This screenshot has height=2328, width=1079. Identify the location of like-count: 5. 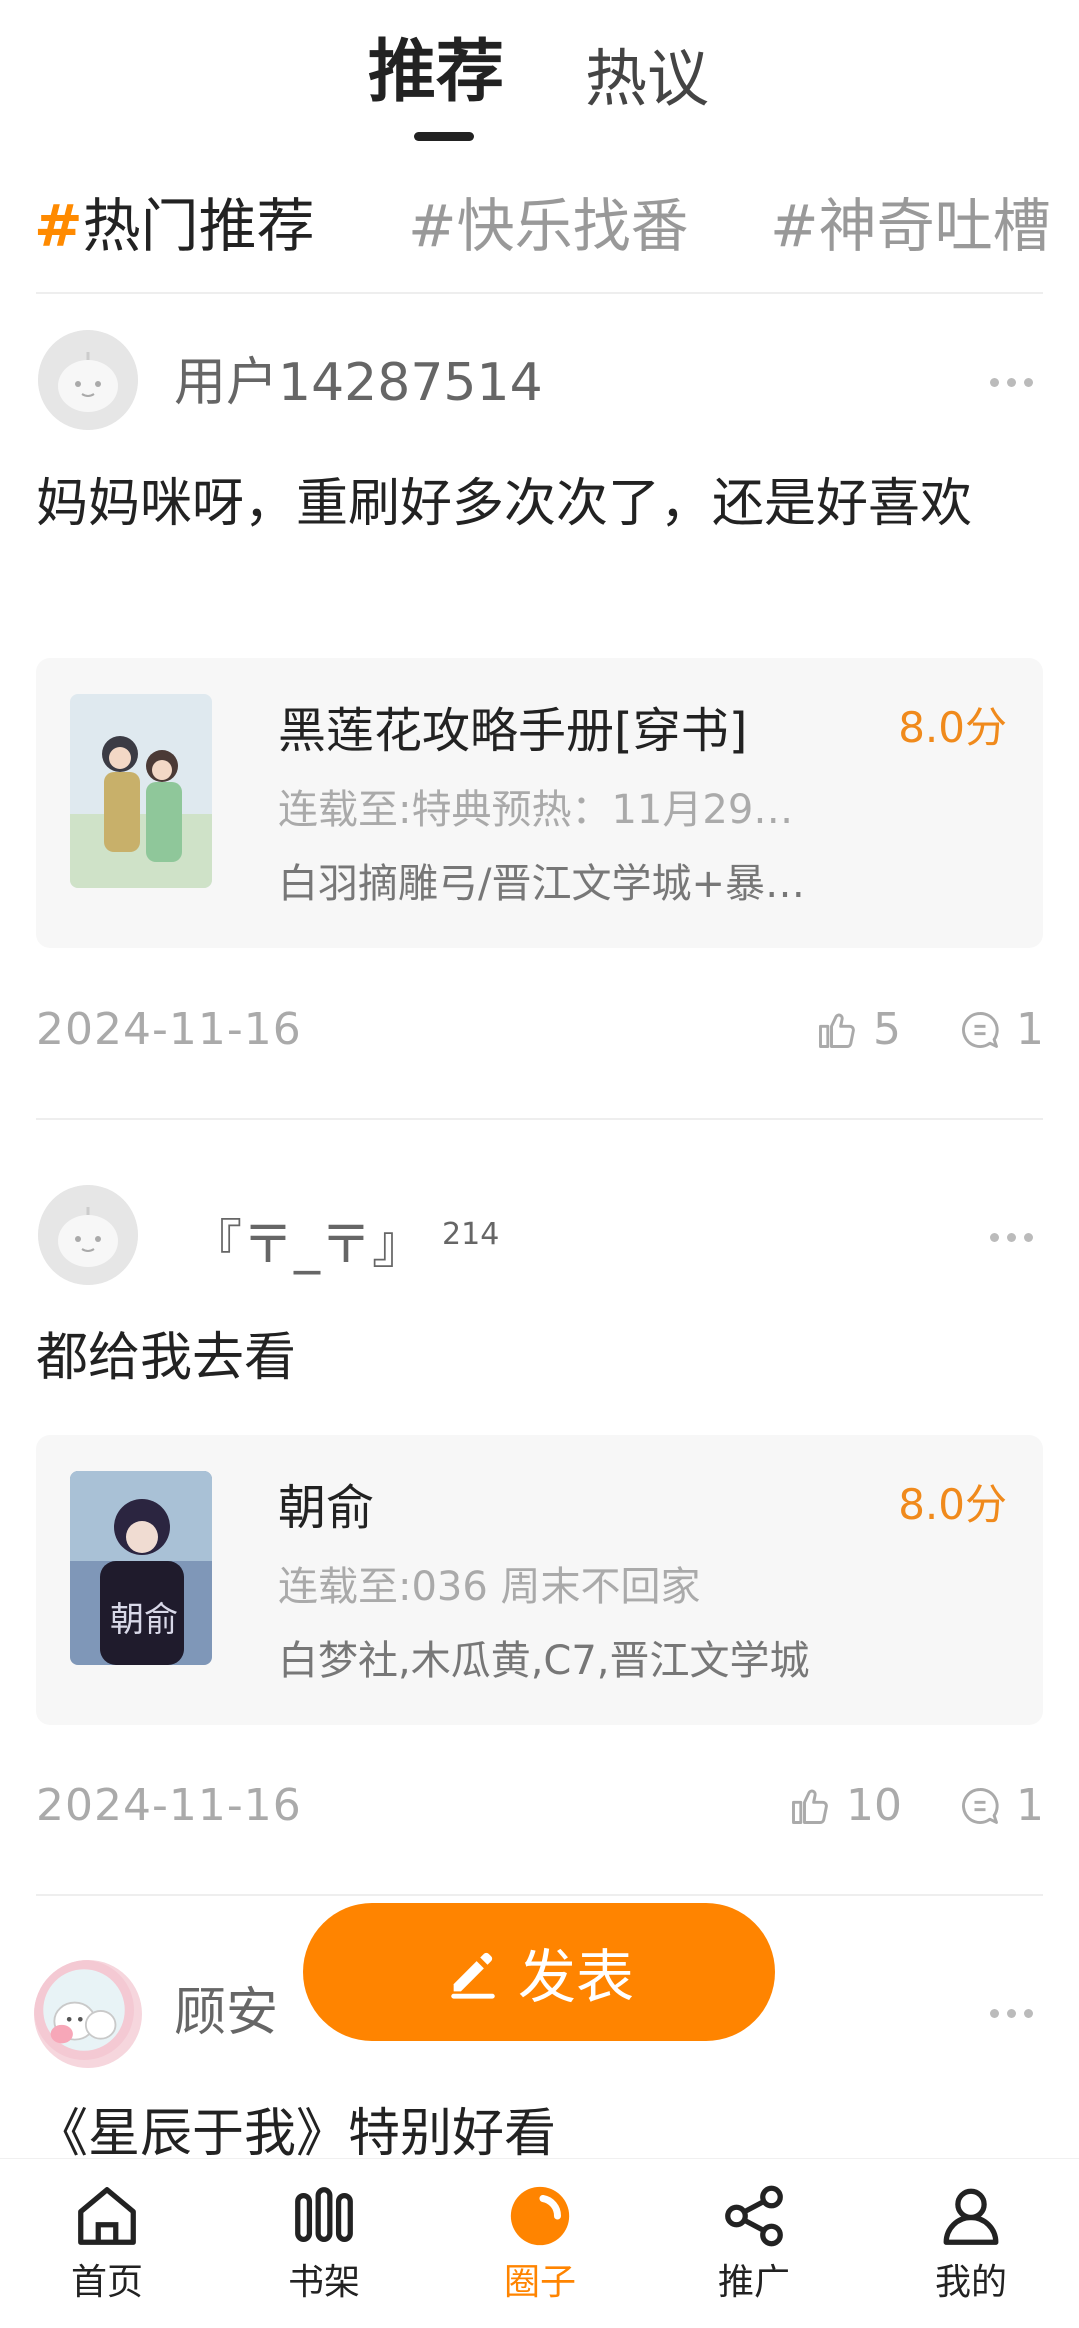
(887, 1029).